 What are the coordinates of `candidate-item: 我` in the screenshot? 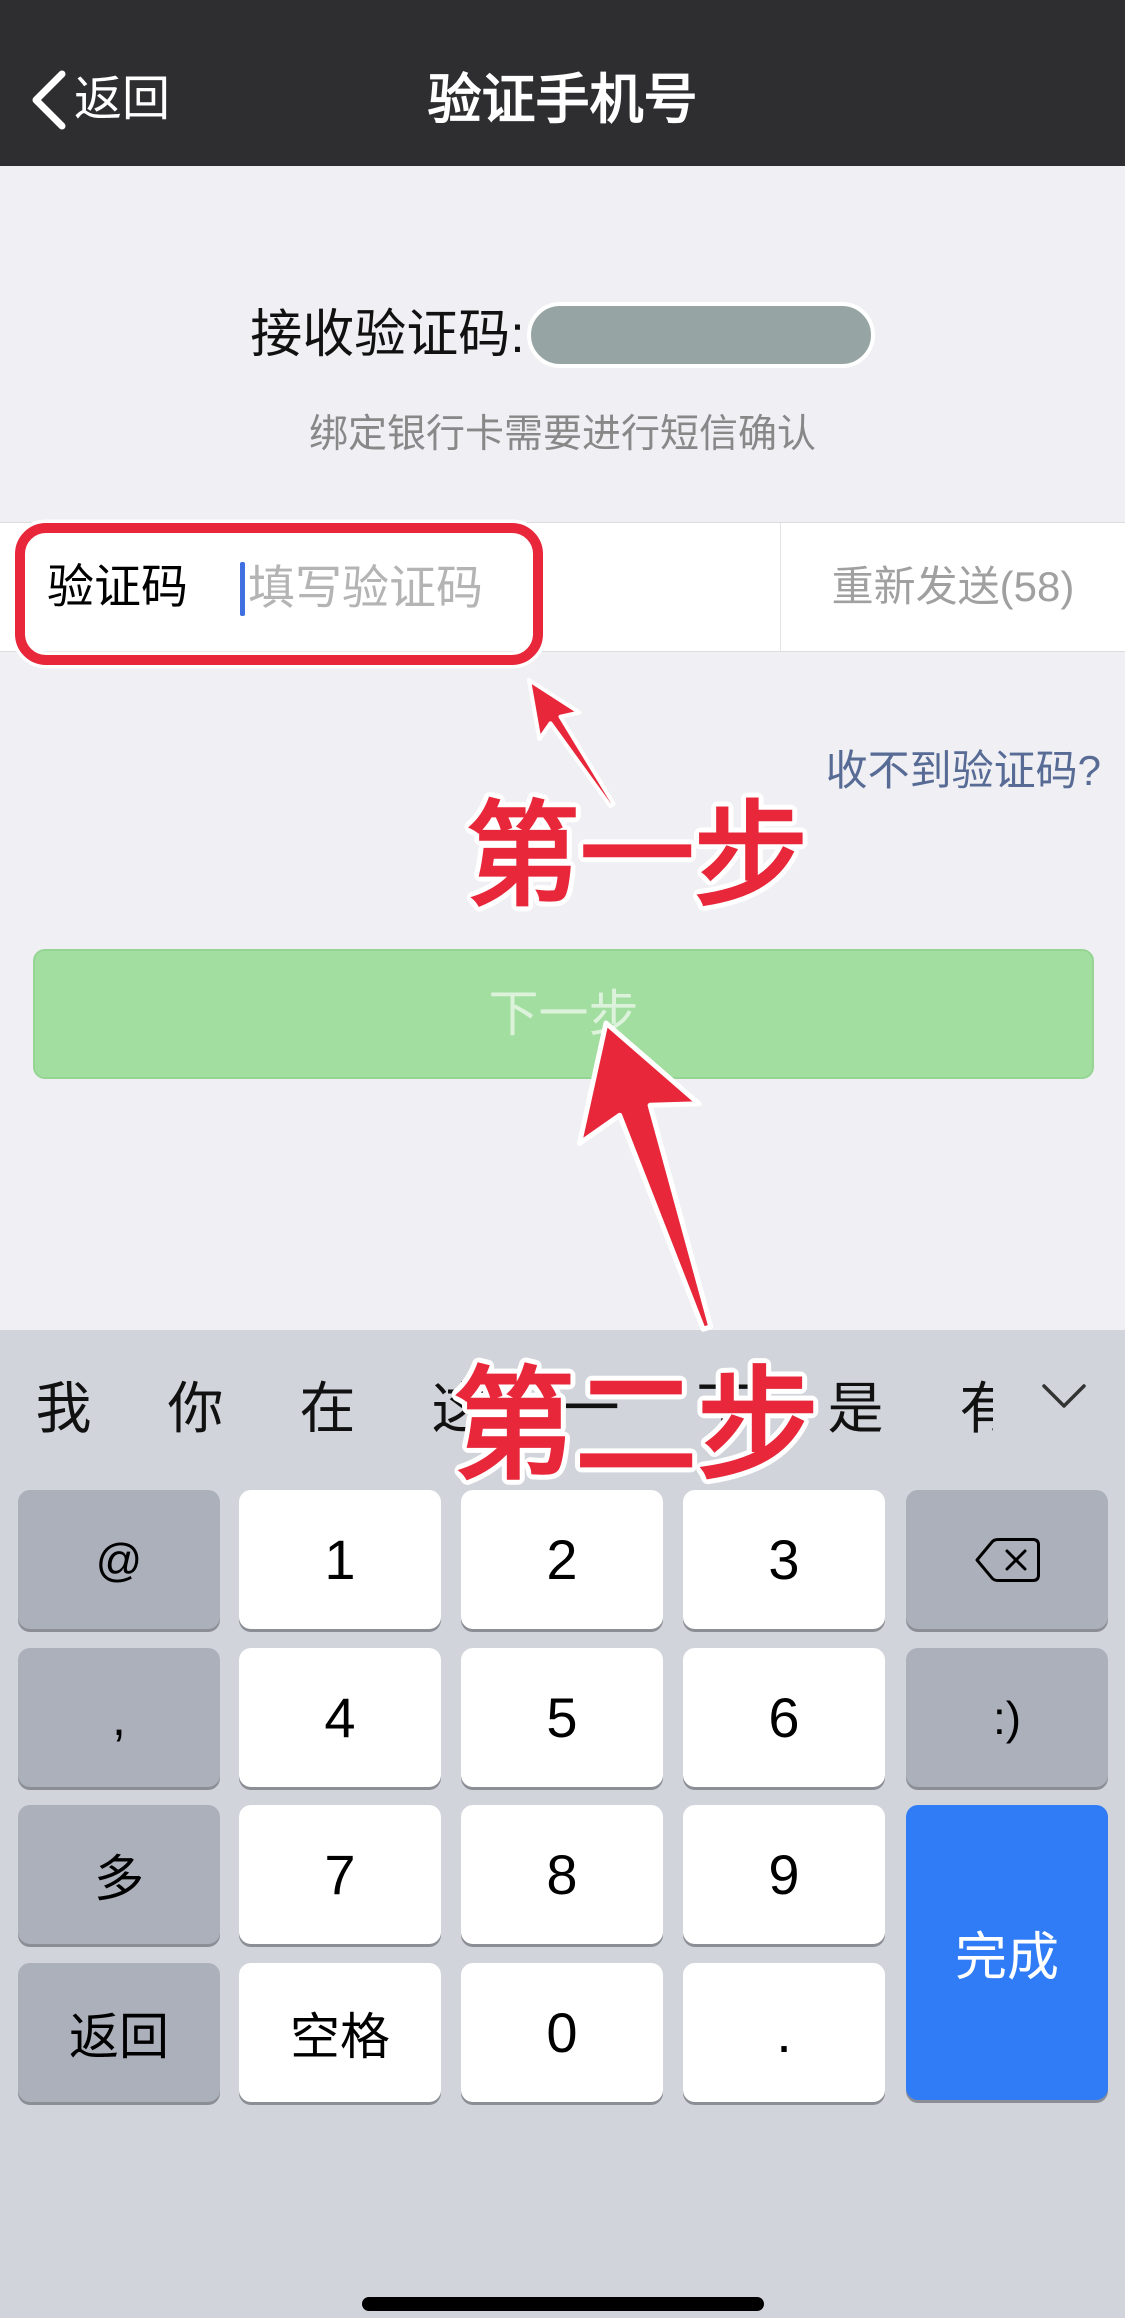 It's located at (64, 1409).